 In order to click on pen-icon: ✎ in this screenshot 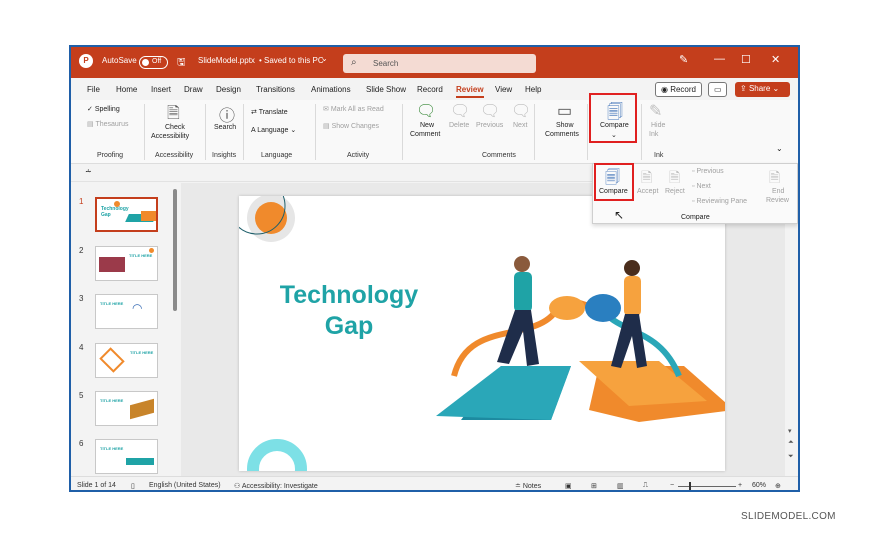, I will do `click(683, 59)`.